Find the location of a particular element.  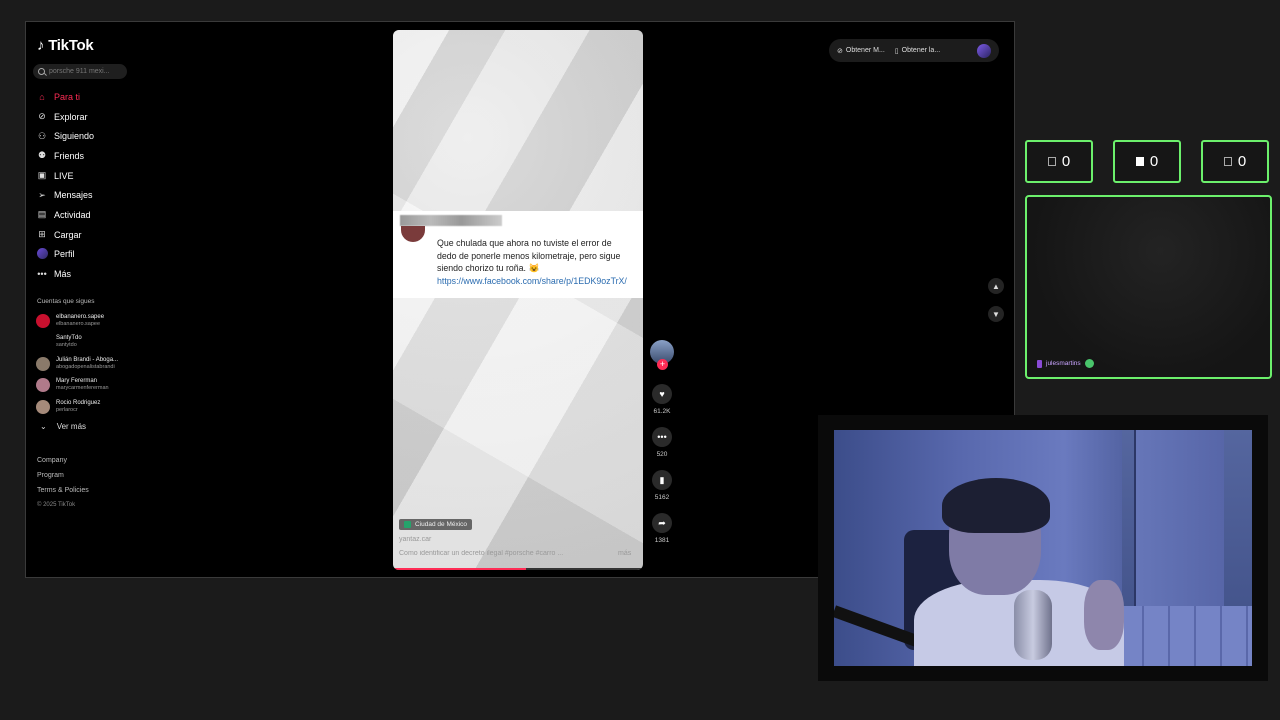

video-author: yantaz.car is located at coordinates (415, 539).